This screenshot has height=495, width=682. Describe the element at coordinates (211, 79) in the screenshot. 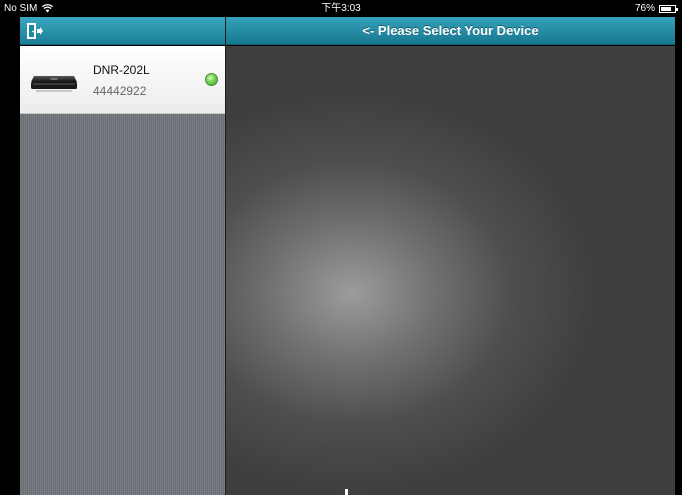

I see `online-status-icon` at that location.